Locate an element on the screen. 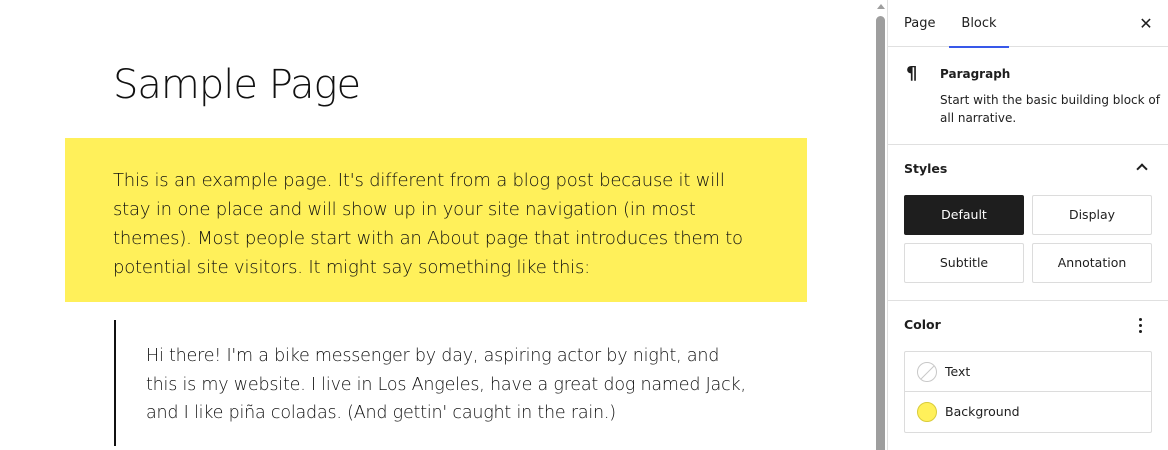 The height and width of the screenshot is (450, 1168). canvas-scrollbar is located at coordinates (880, 225).